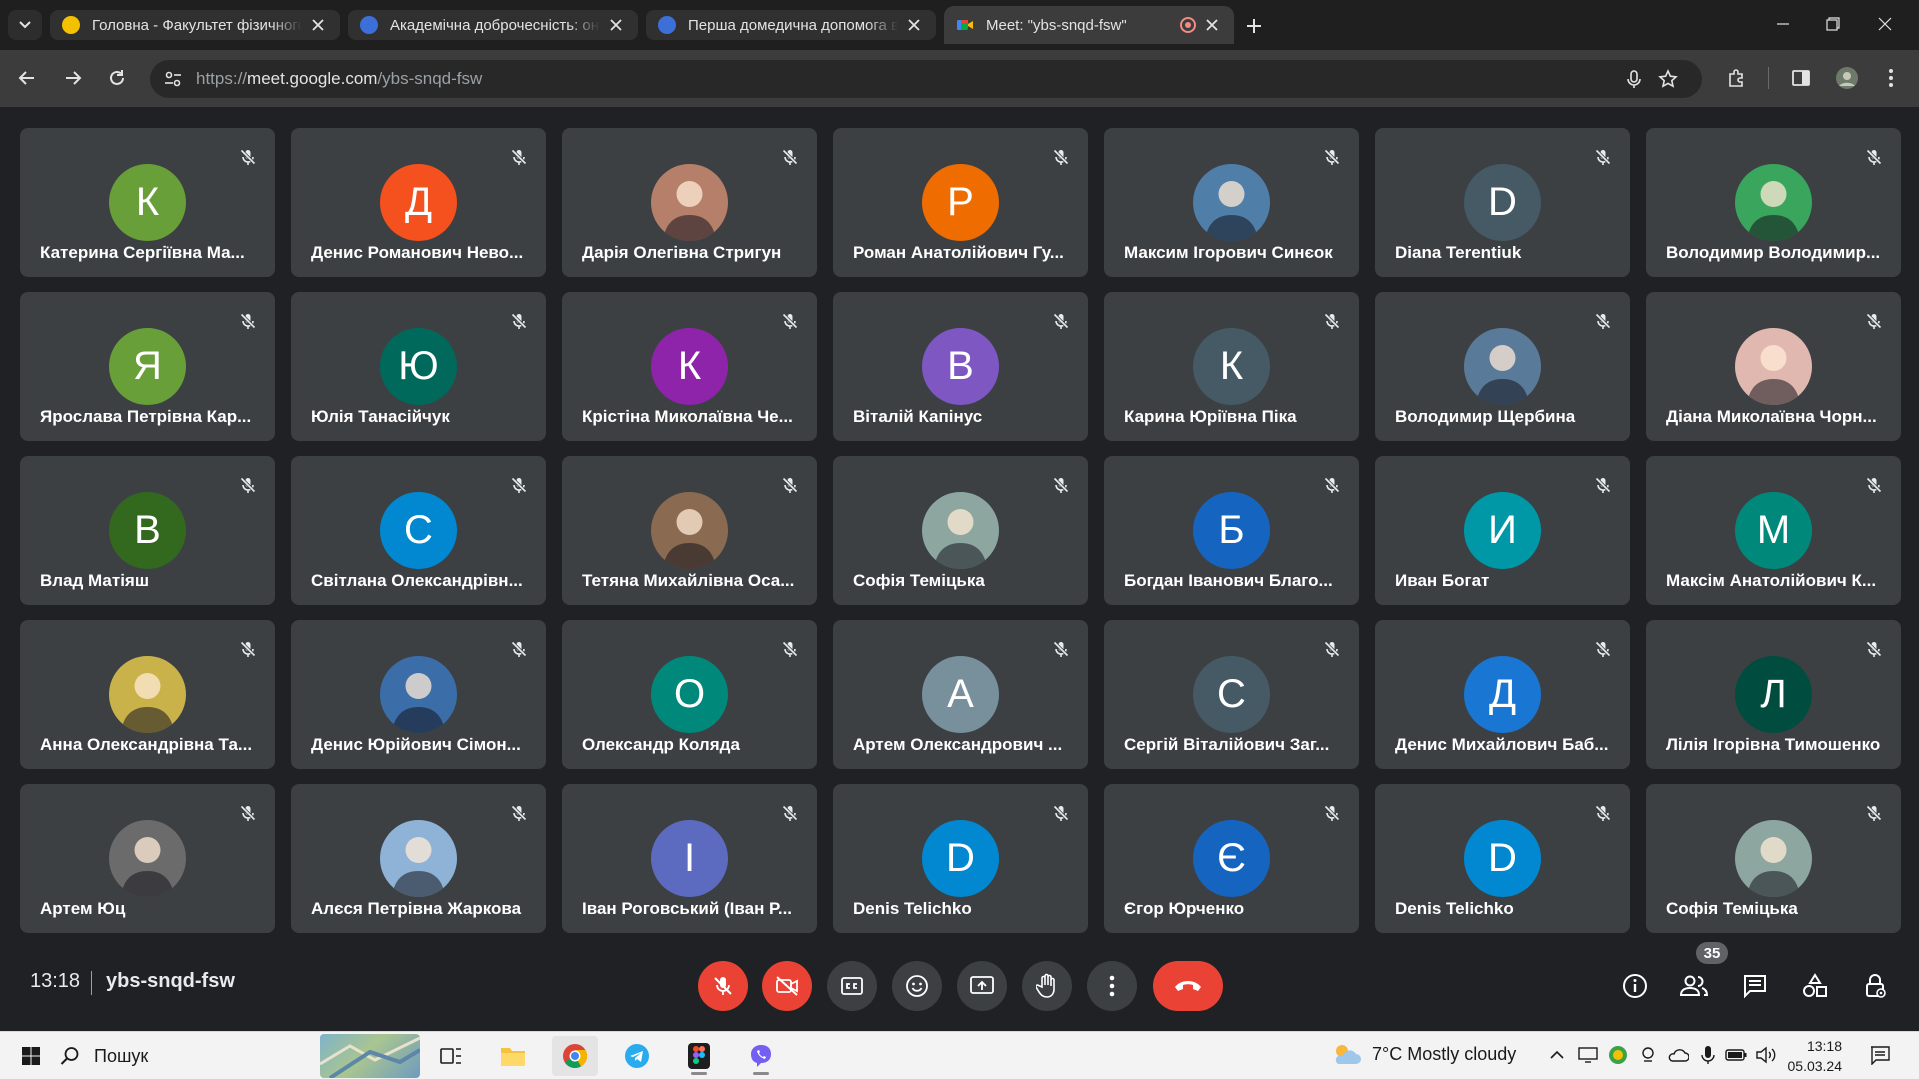  What do you see at coordinates (370, 1056) in the screenshot?
I see `search-highlight-image` at bounding box center [370, 1056].